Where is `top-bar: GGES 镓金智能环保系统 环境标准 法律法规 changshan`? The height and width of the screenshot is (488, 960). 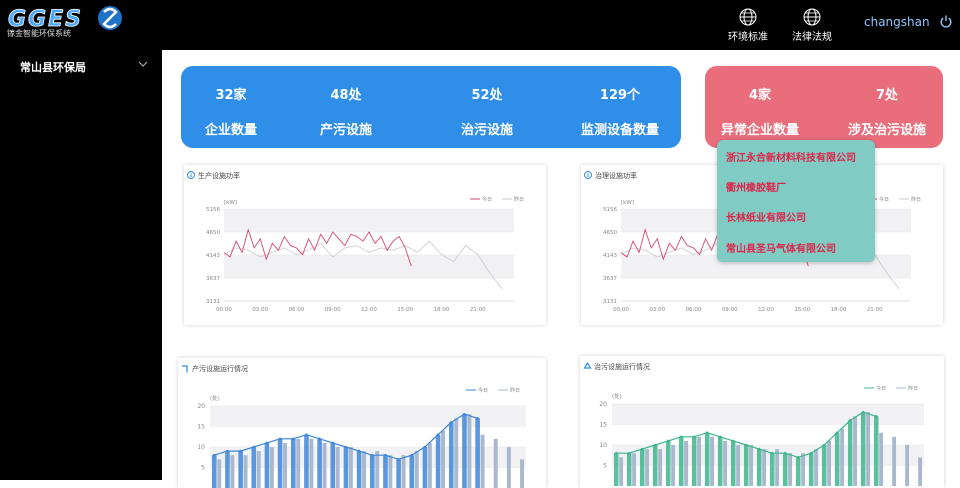 top-bar: GGES 镓金智能环保系统 环境标准 法律法规 changshan is located at coordinates (480, 25).